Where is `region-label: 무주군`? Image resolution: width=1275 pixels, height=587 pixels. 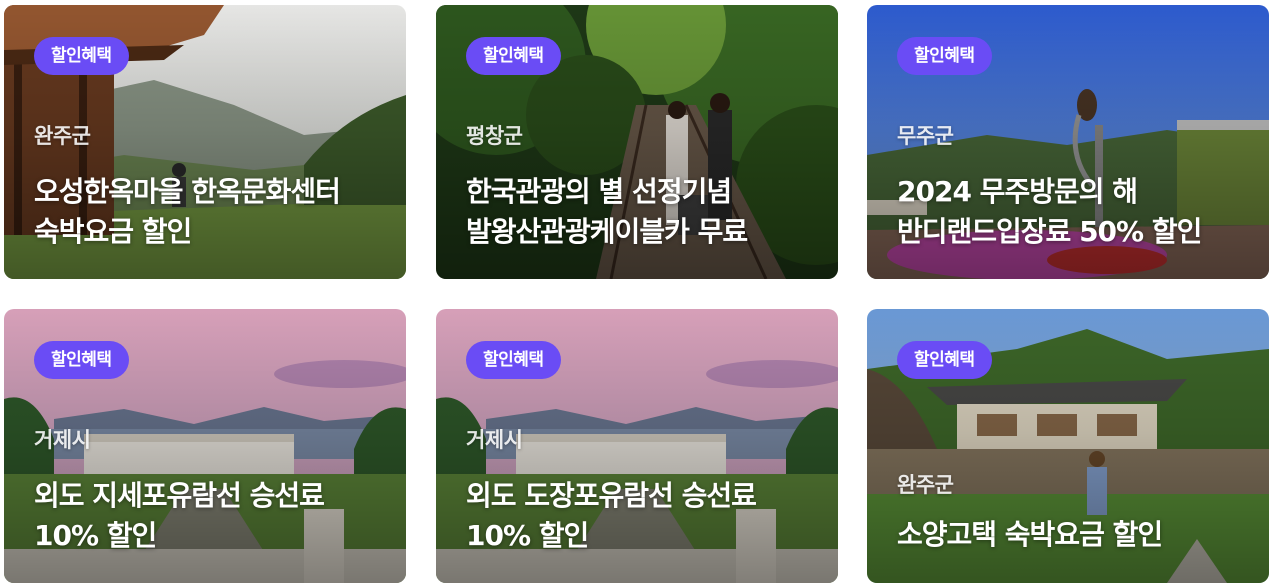 region-label: 무주군 is located at coordinates (925, 136).